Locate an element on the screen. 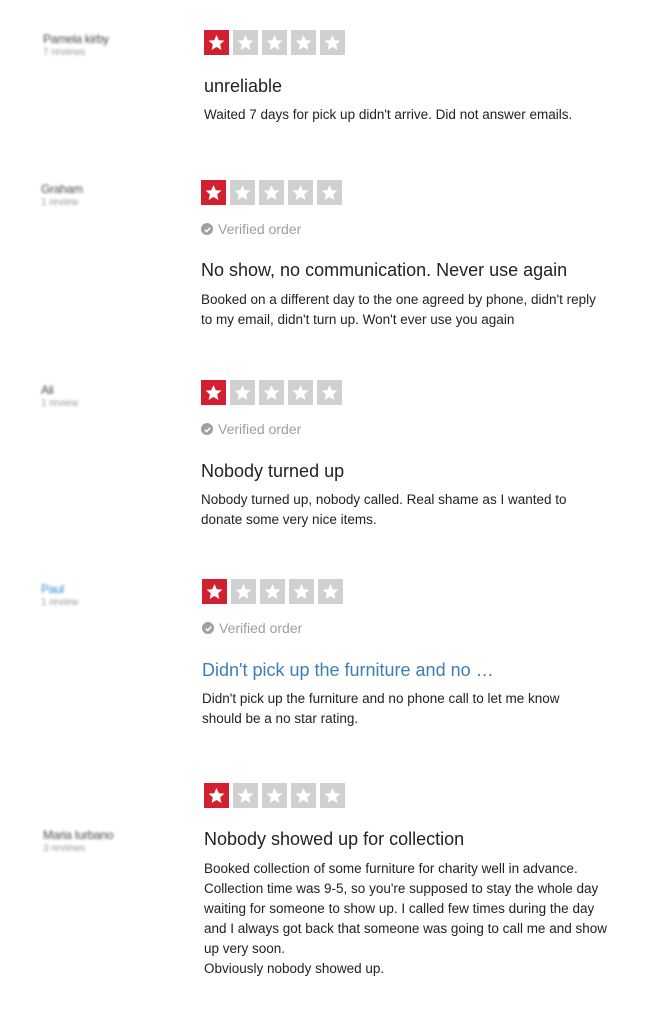  reviewer-info: Maria Iurbano 3 reviews is located at coordinates (78, 841).